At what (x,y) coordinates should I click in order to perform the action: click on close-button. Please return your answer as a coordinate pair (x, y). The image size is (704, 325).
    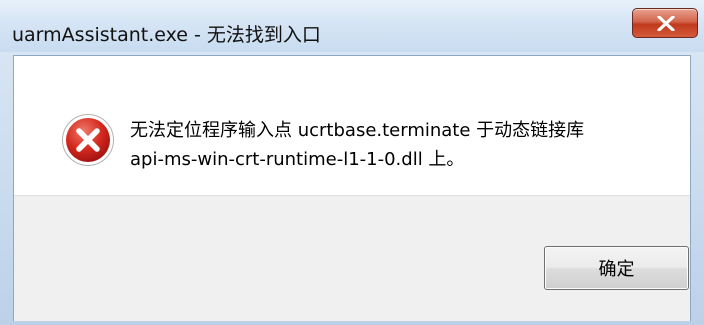
    Looking at the image, I should click on (665, 23).